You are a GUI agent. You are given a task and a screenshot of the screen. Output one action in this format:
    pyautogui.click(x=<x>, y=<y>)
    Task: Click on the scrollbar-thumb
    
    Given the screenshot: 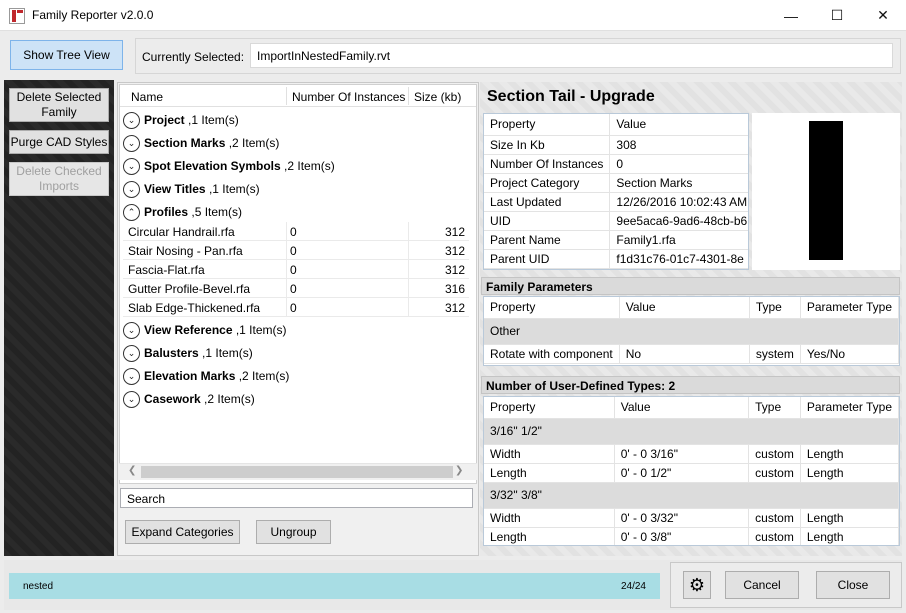 What is the action you would take?
    pyautogui.click(x=297, y=472)
    